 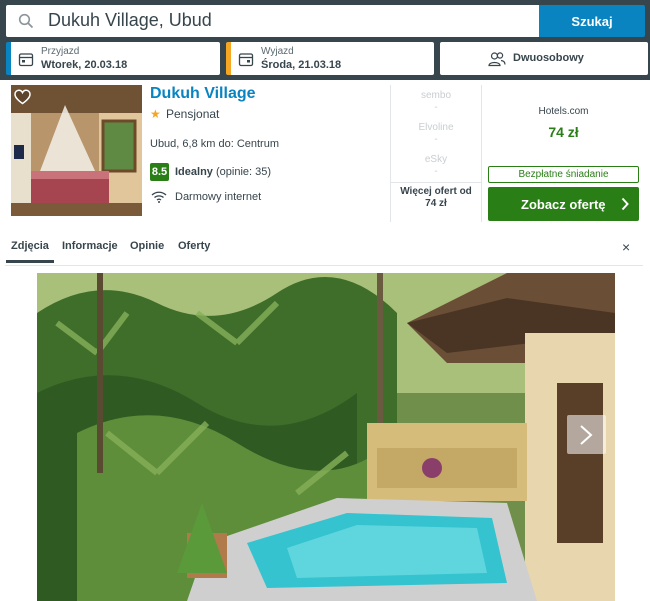 I want to click on tab-info: Informacje, so click(x=90, y=246).